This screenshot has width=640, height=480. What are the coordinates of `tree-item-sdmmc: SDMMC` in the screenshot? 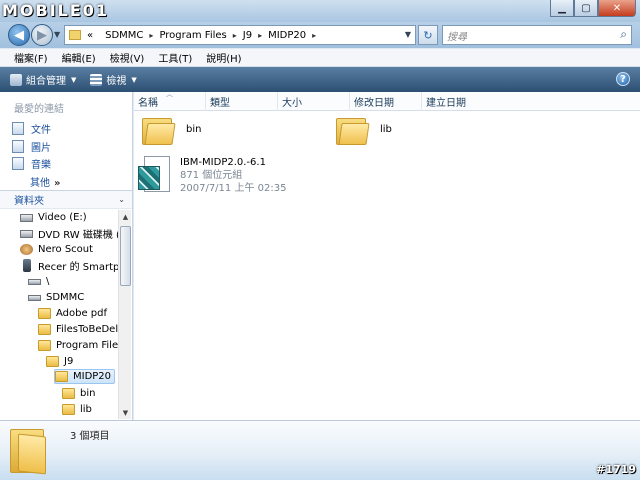 It's located at (56, 297).